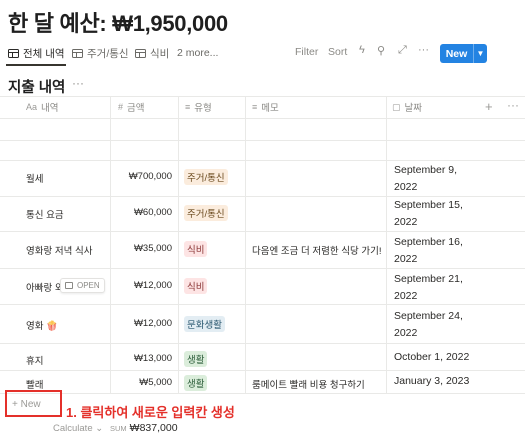 This screenshot has height=442, width=525. Describe the element at coordinates (428, 251) in the screenshot. I see `cell-date: September 16, 2022` at that location.